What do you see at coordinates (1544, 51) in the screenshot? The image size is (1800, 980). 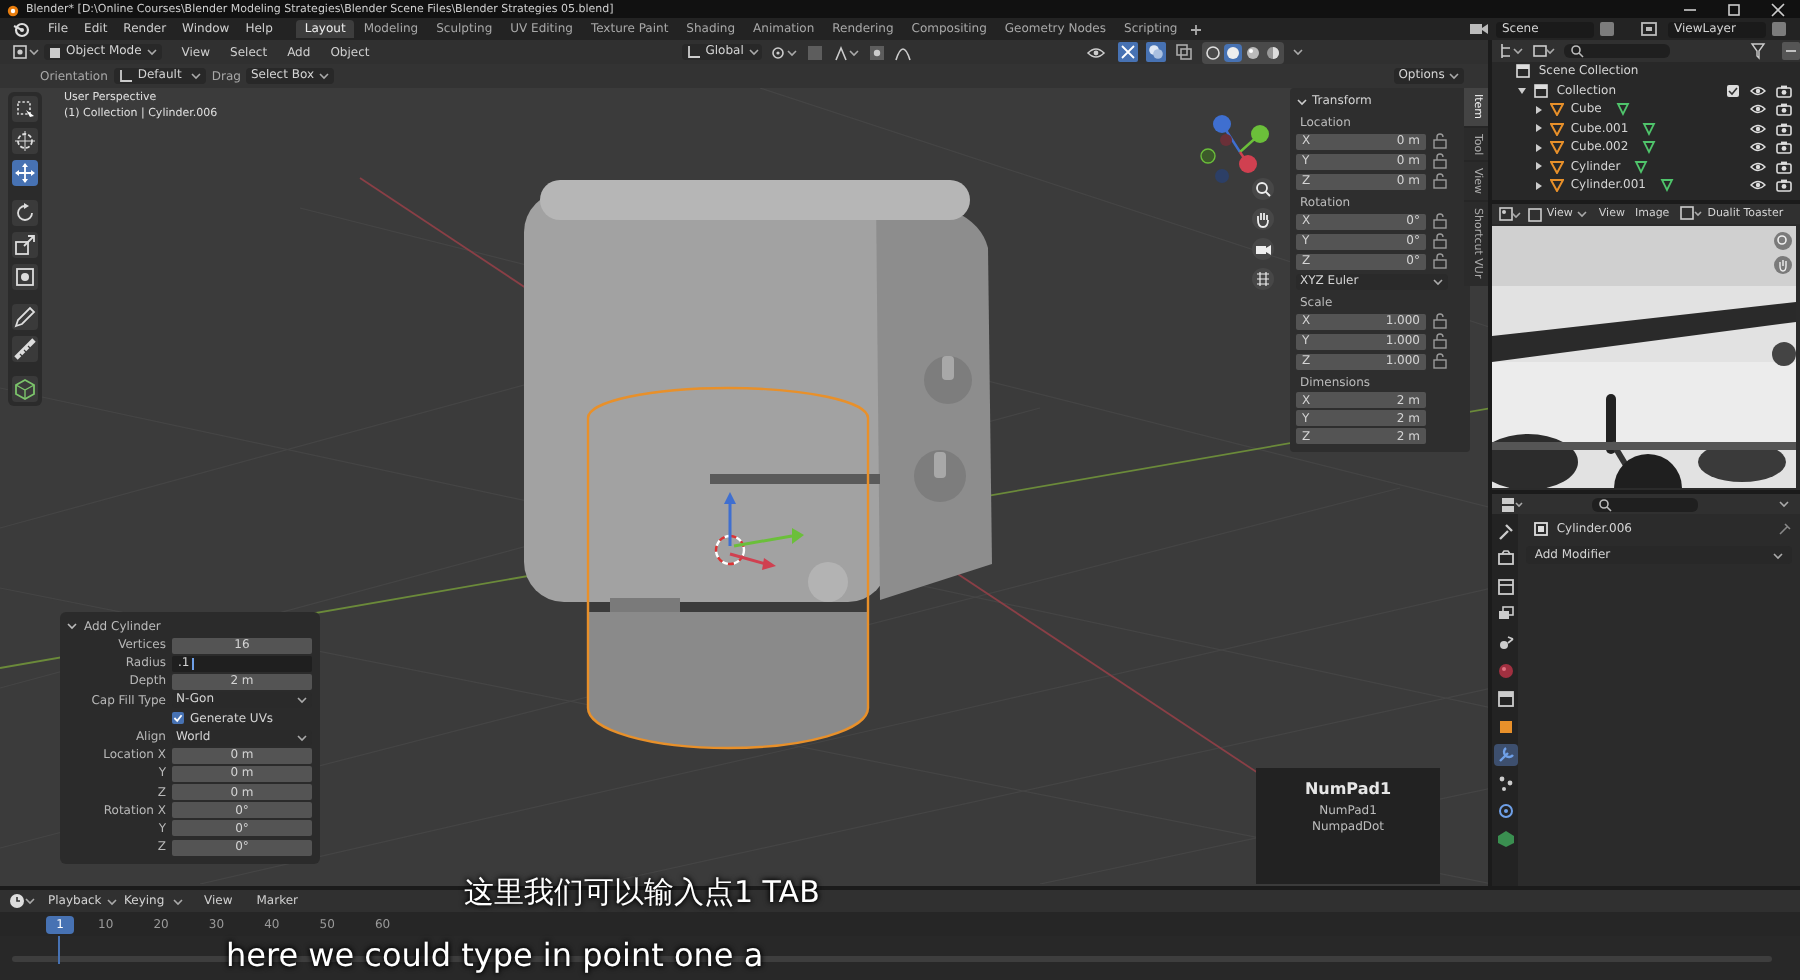 I see `display-mode-icon` at bounding box center [1544, 51].